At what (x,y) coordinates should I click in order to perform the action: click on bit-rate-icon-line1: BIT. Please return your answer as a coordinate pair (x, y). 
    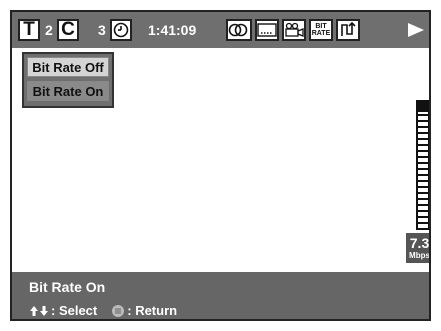
    Looking at the image, I should click on (321, 26).